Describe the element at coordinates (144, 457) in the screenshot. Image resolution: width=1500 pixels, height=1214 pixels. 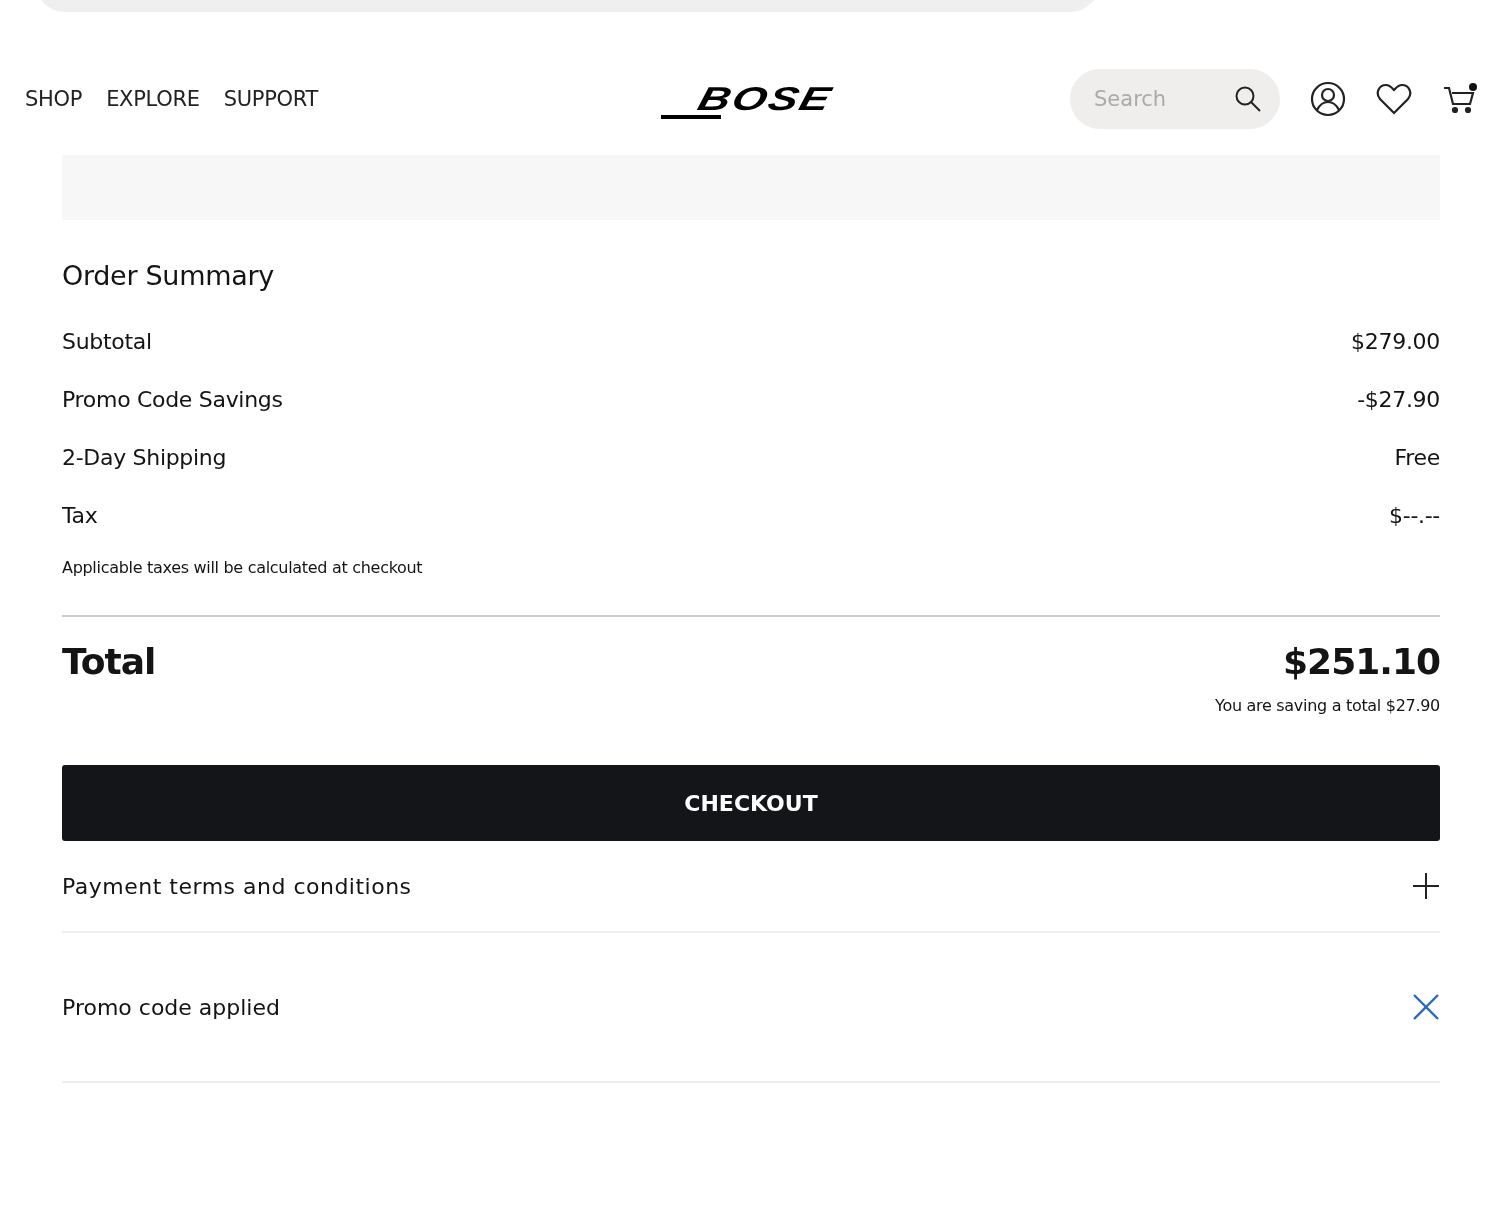
I see `summary-label: 2-Day Shipping` at that location.